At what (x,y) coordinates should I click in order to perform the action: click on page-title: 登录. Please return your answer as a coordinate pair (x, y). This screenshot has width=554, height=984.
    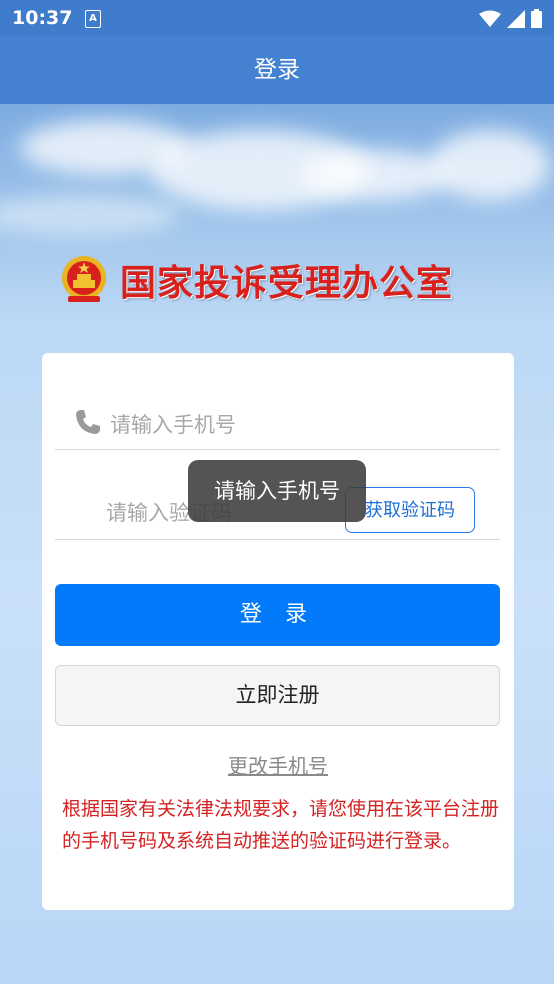
    Looking at the image, I should click on (277, 70).